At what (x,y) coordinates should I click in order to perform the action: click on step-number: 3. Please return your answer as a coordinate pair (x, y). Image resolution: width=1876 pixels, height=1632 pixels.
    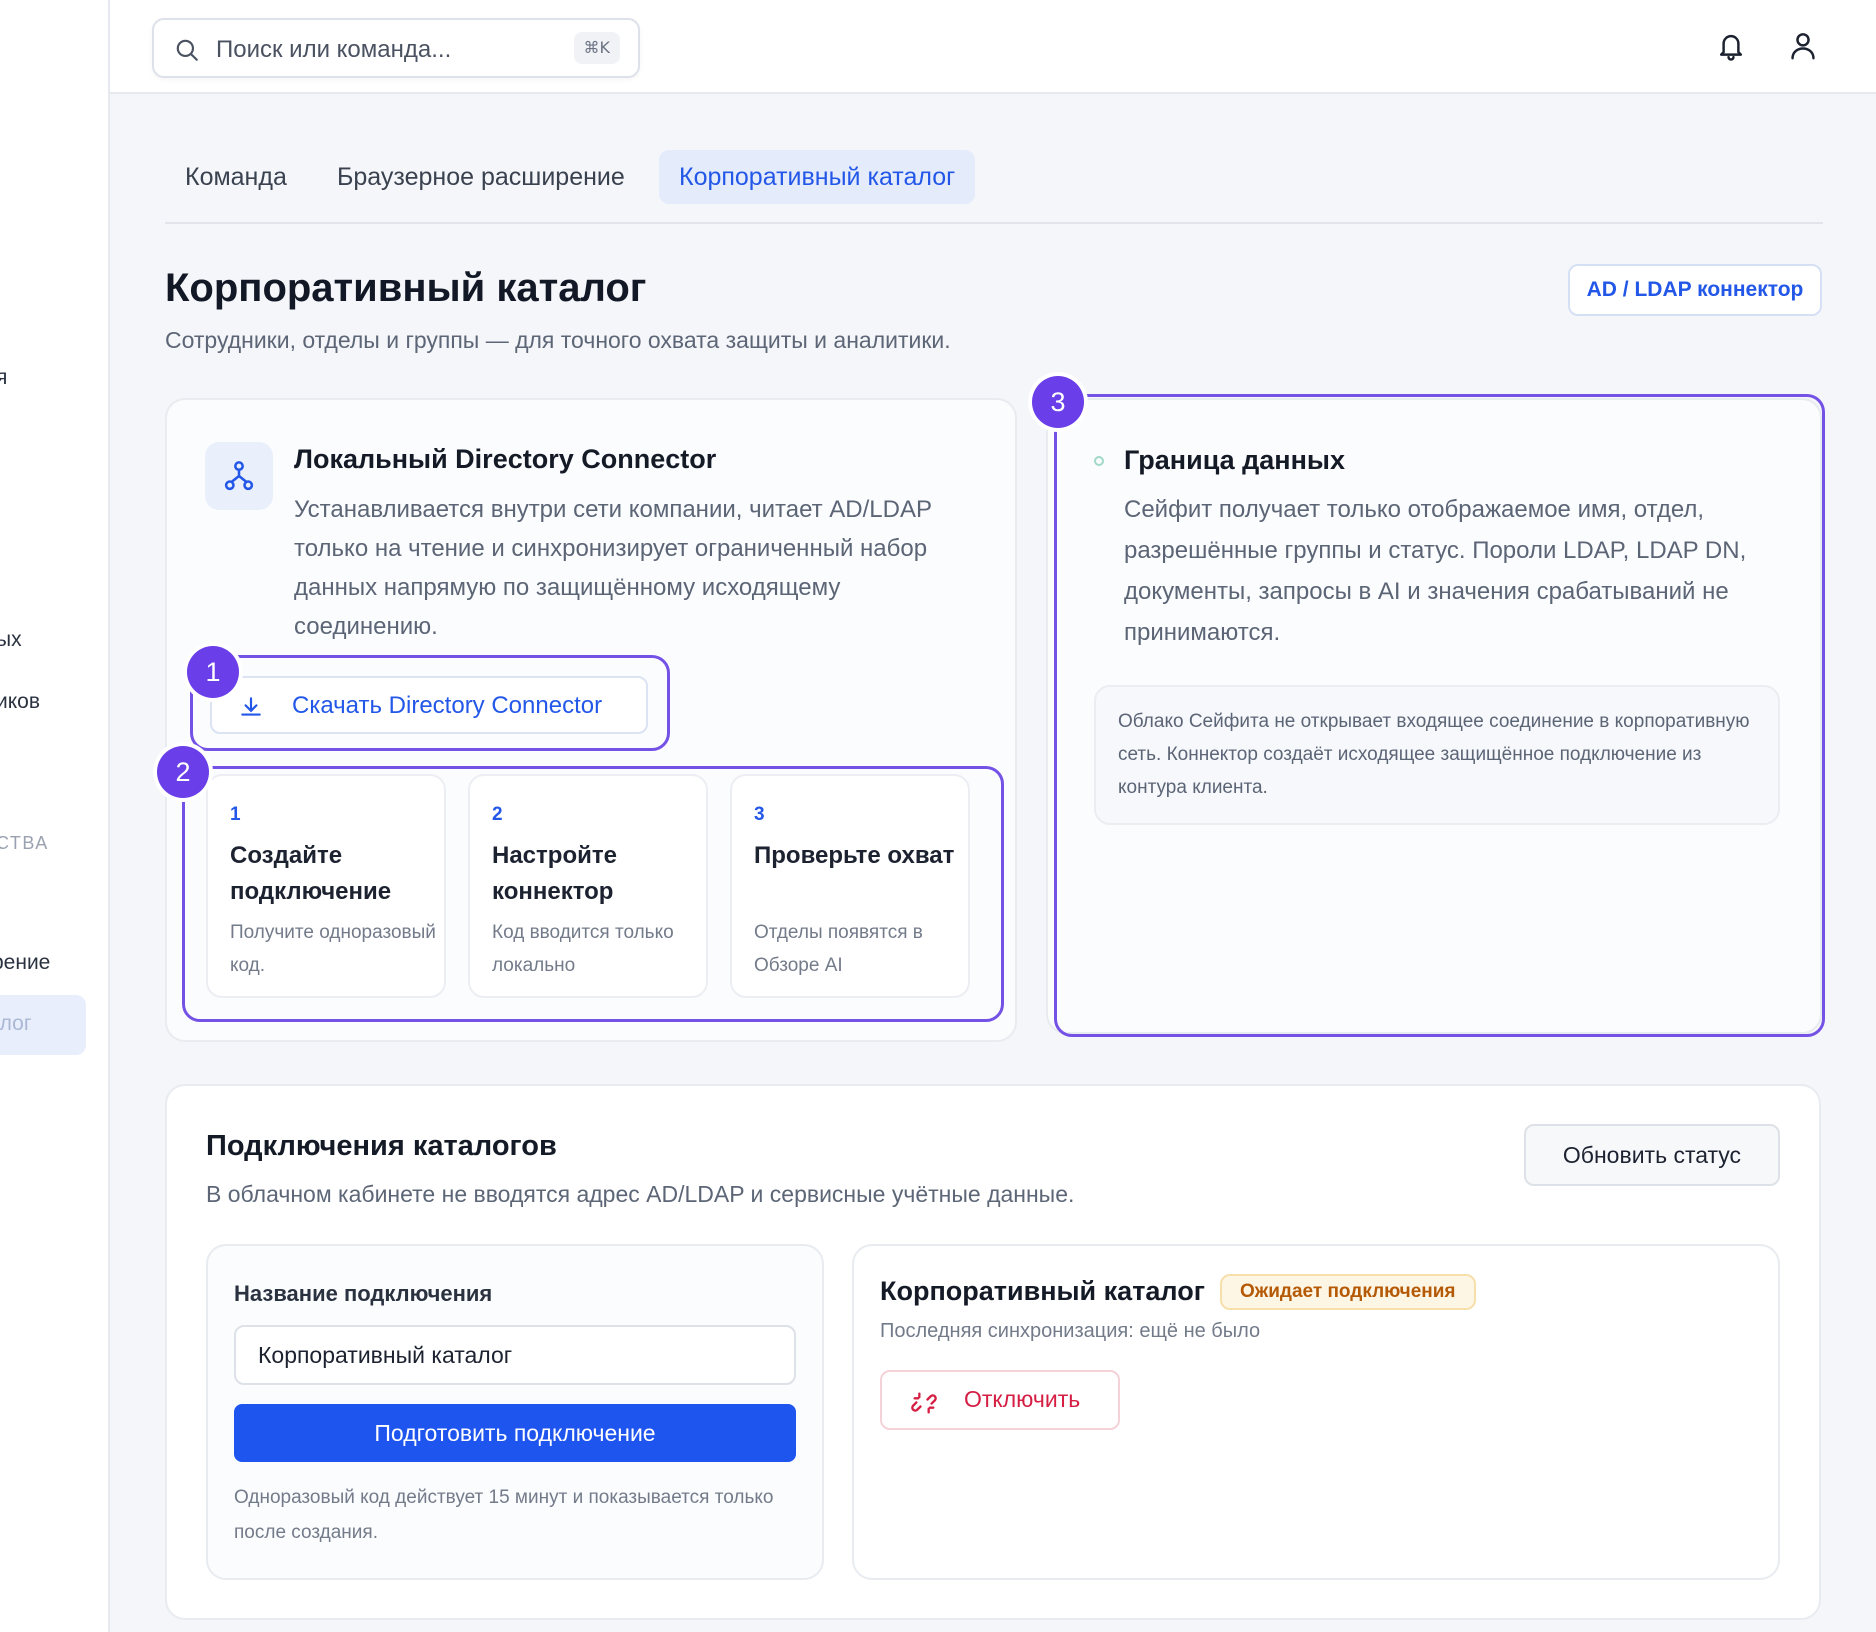
    Looking at the image, I should click on (759, 814).